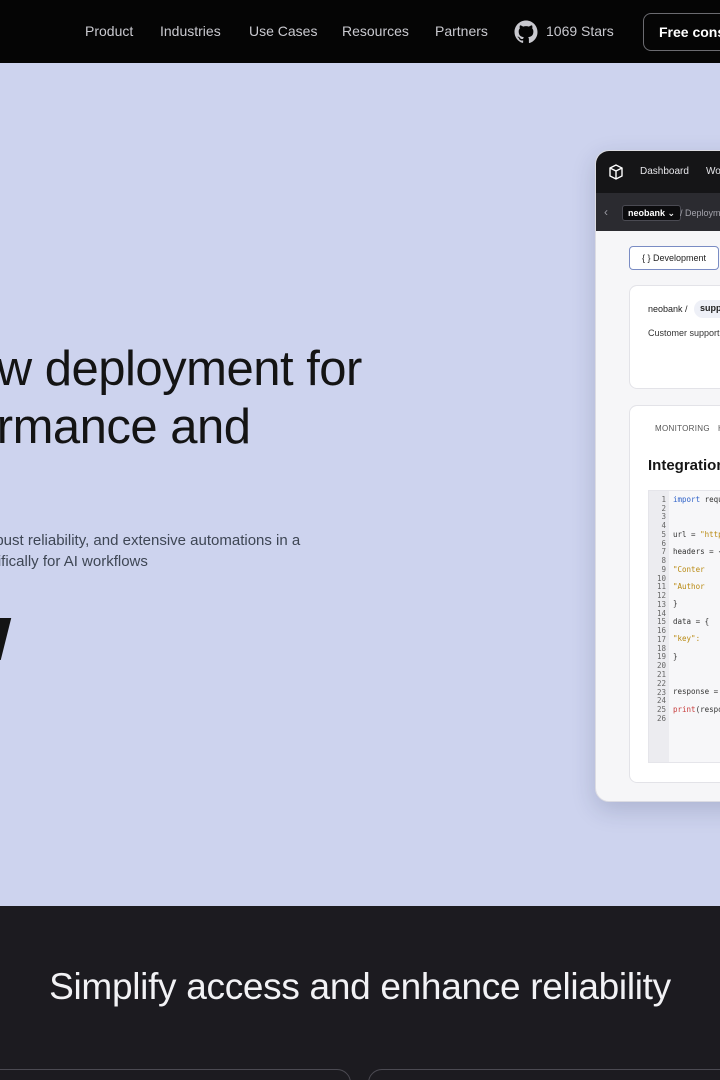 This screenshot has width=720, height=1080. Describe the element at coordinates (109, 31) in the screenshot. I see `nav-product: Product` at that location.